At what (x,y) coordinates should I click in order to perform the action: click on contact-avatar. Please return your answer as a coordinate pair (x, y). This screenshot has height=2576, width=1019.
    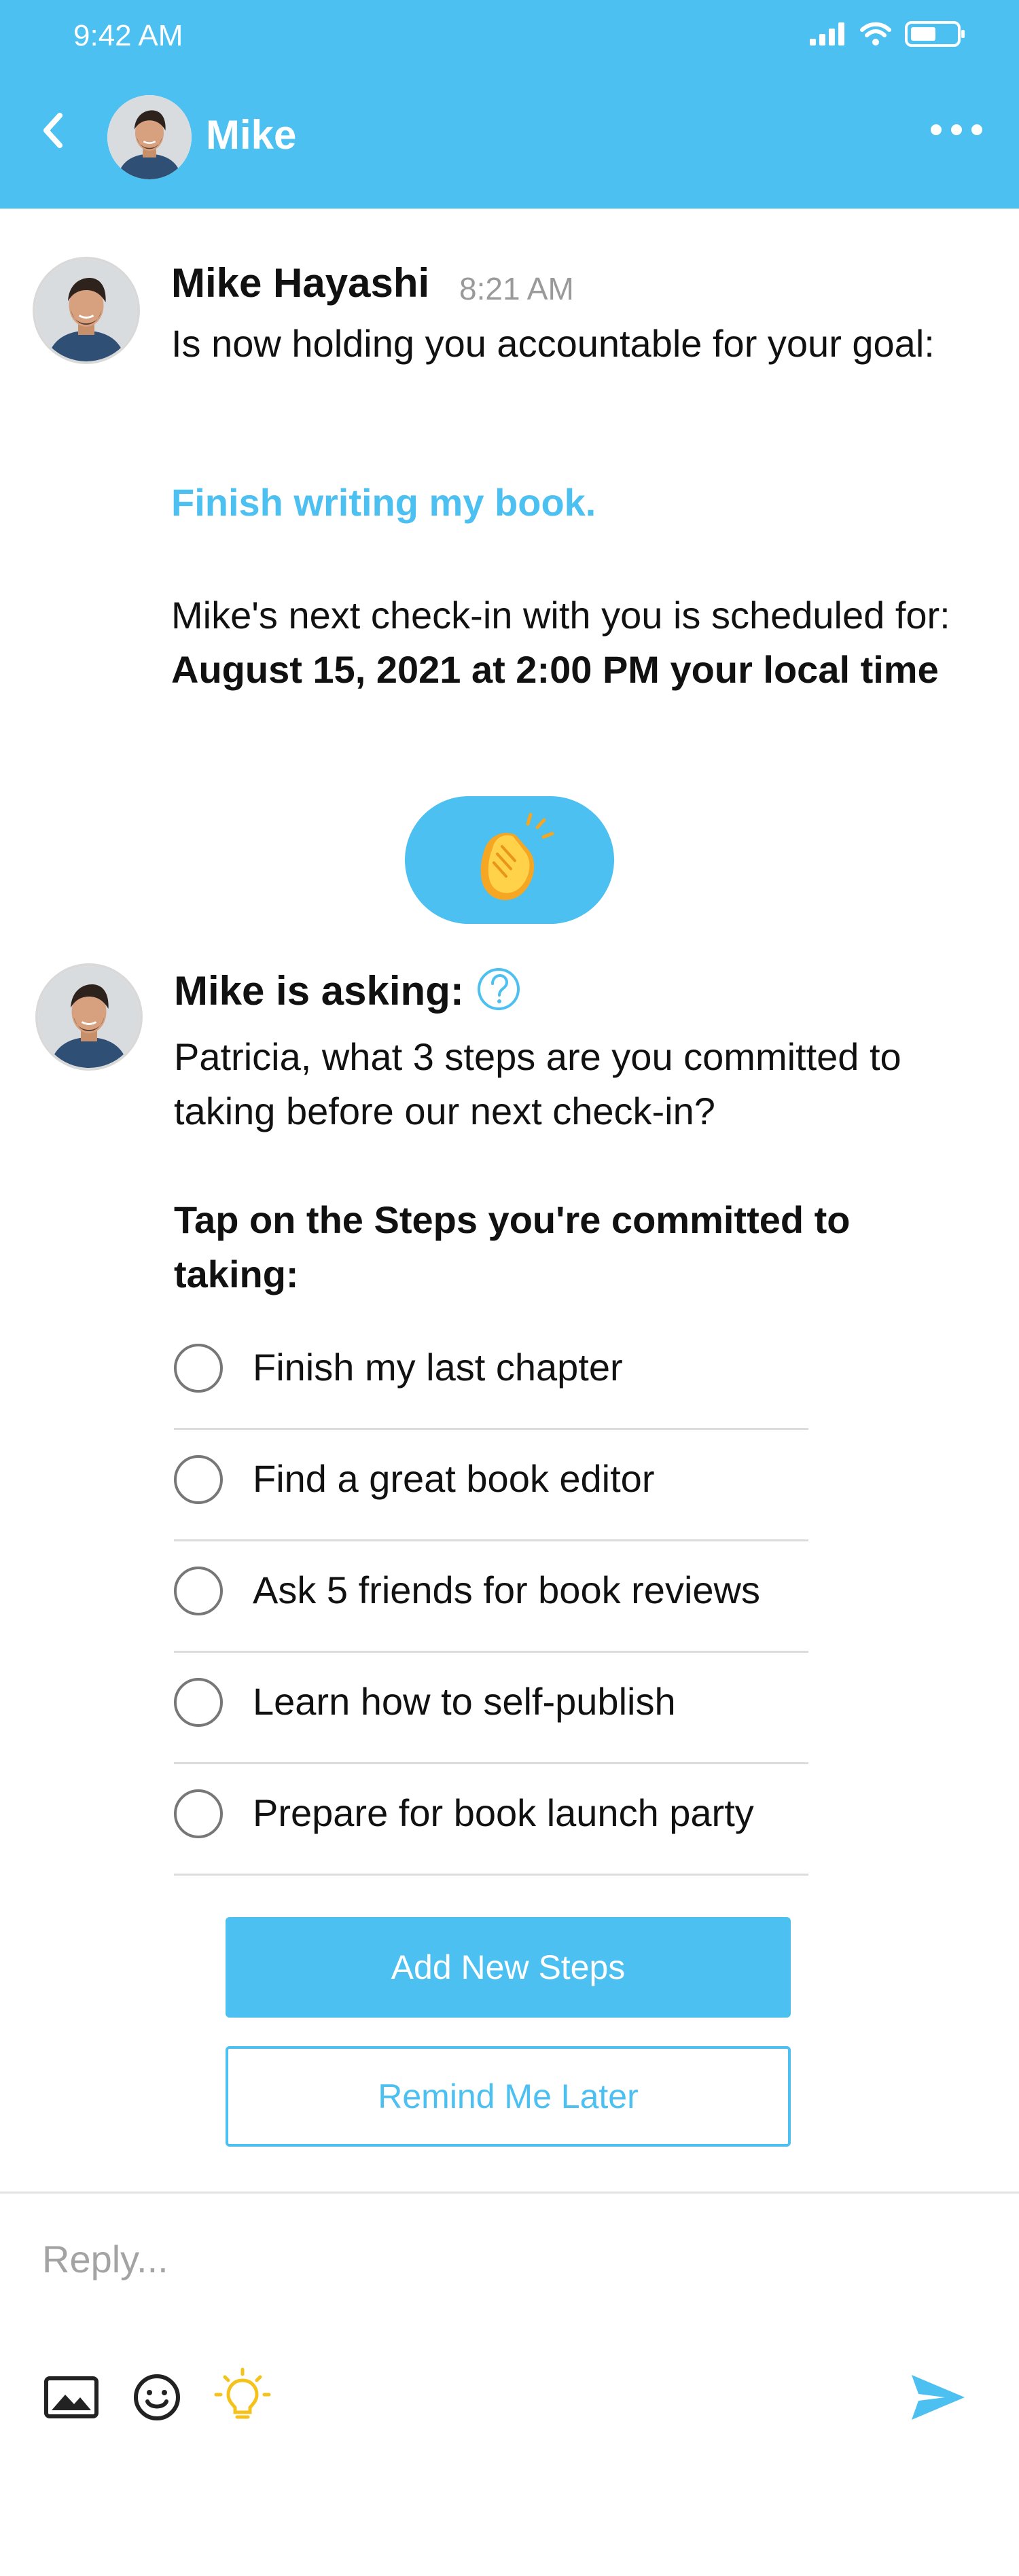
    Looking at the image, I should click on (149, 137).